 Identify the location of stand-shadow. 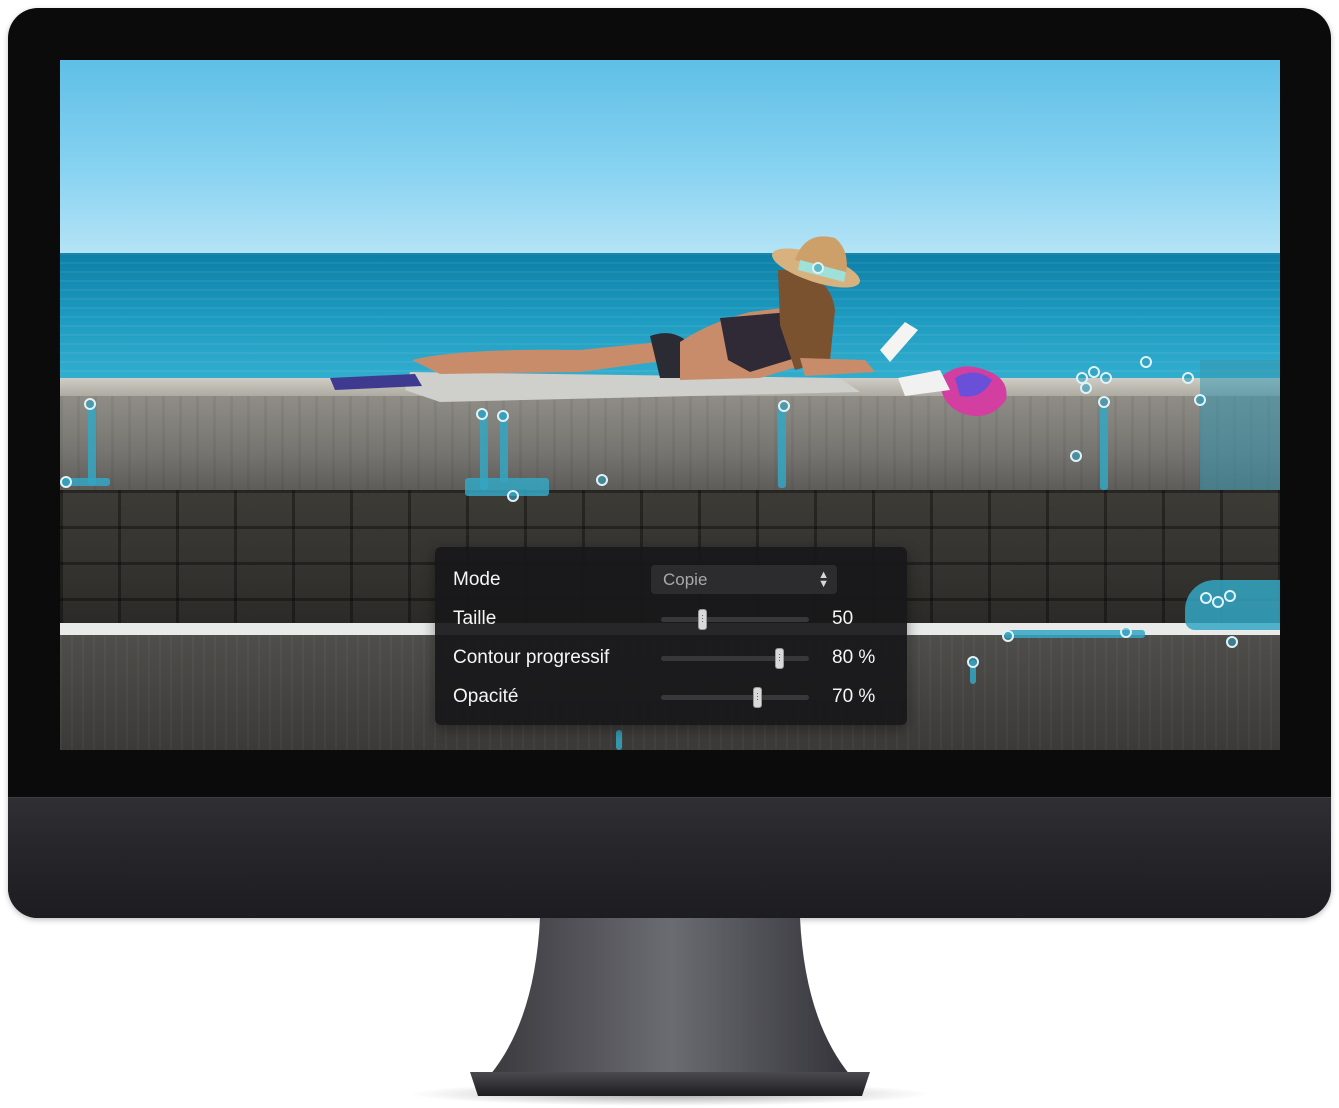
(670, 1094).